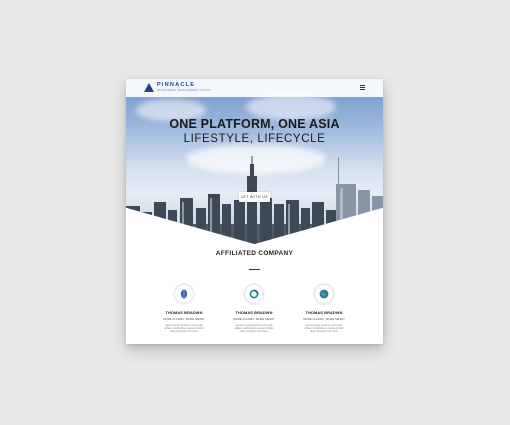 The image size is (510, 425). Describe the element at coordinates (254, 253) in the screenshot. I see `affiliated-section-title: AFFILIATED COMPANY` at that location.